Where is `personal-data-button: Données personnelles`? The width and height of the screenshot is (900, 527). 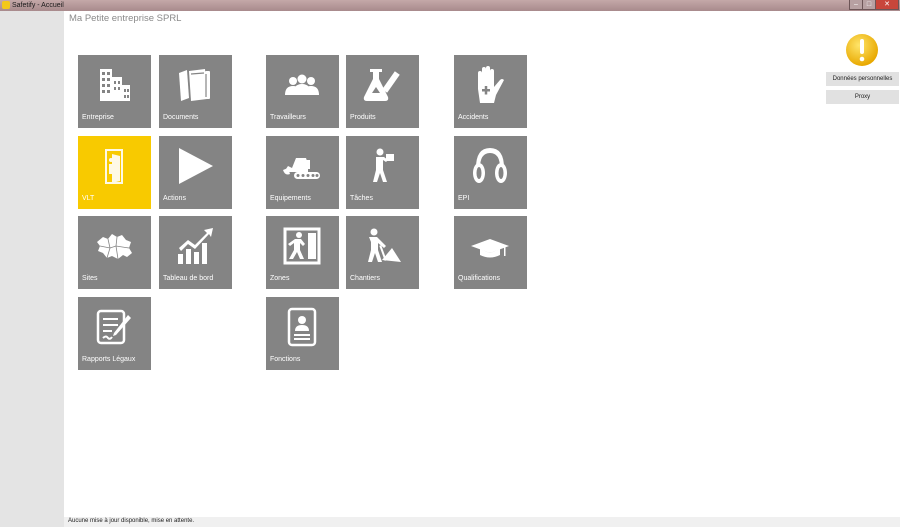 personal-data-button: Données personnelles is located at coordinates (862, 79).